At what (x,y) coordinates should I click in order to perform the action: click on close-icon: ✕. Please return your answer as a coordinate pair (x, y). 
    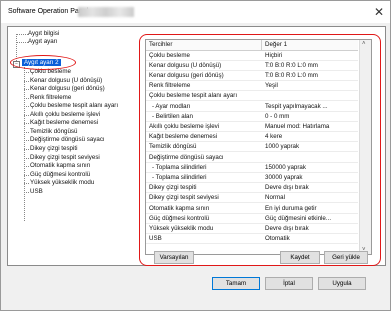
    Looking at the image, I should click on (379, 12).